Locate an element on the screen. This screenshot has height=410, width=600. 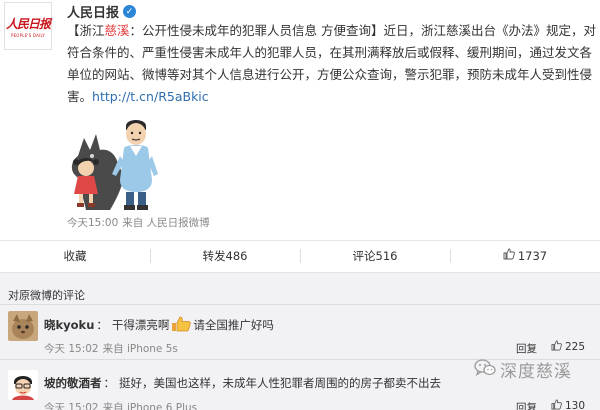
author-avatar: 人民日报 PEOPLE'S DAILY is located at coordinates (28, 26).